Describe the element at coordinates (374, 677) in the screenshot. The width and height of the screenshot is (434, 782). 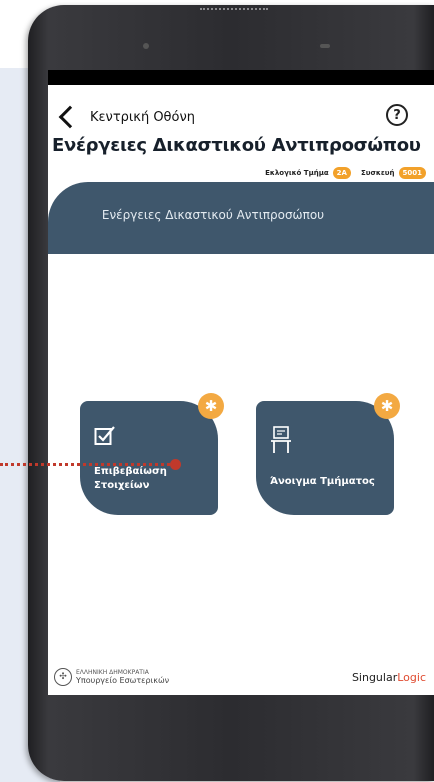
I see `brand-main: Singular` at that location.